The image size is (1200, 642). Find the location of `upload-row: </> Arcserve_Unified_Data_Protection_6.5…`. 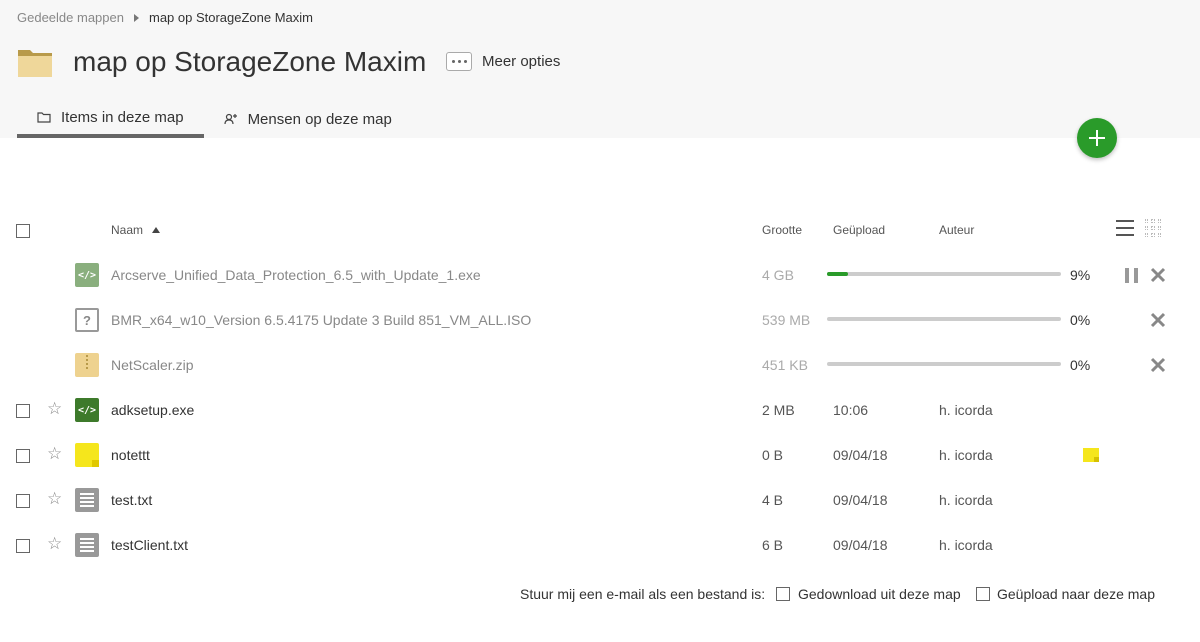

upload-row: </> Arcserve_Unified_Data_Protection_6.5… is located at coordinates (600, 275).